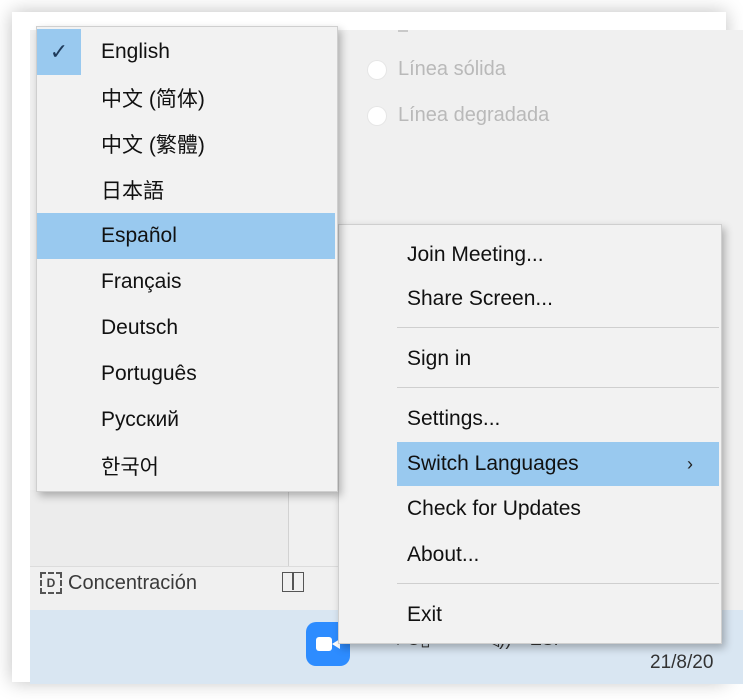 The image size is (743, 700). Describe the element at coordinates (153, 99) in the screenshot. I see `language-label: 中文 (简体)` at that location.